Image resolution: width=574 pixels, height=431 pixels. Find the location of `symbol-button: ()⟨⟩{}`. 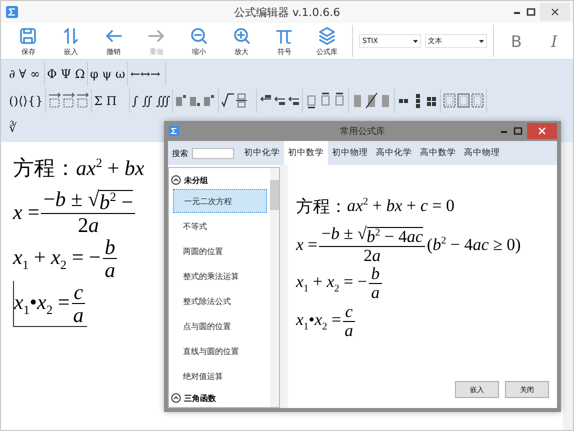

symbol-button: ()⟨⟩{} is located at coordinates (26, 101).